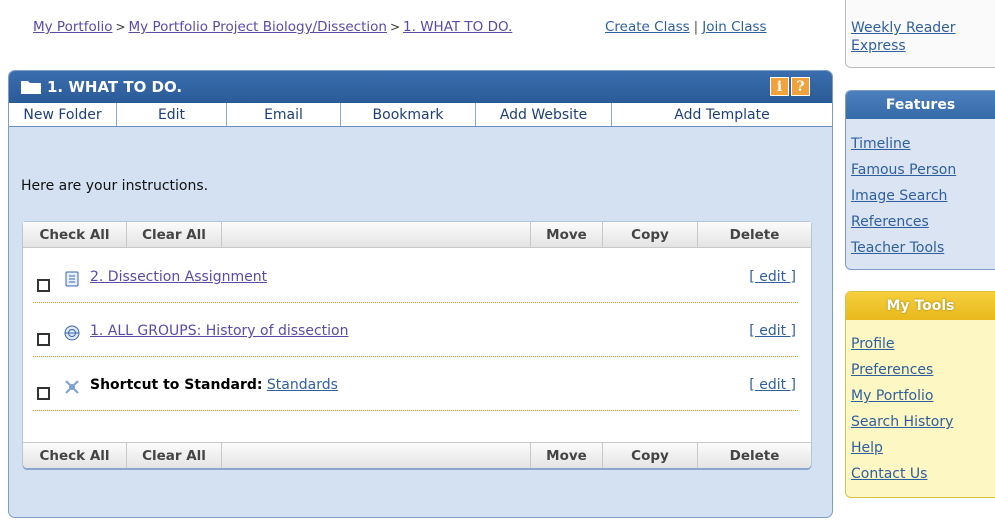  I want to click on new-folder-button: New Folder, so click(63, 114).